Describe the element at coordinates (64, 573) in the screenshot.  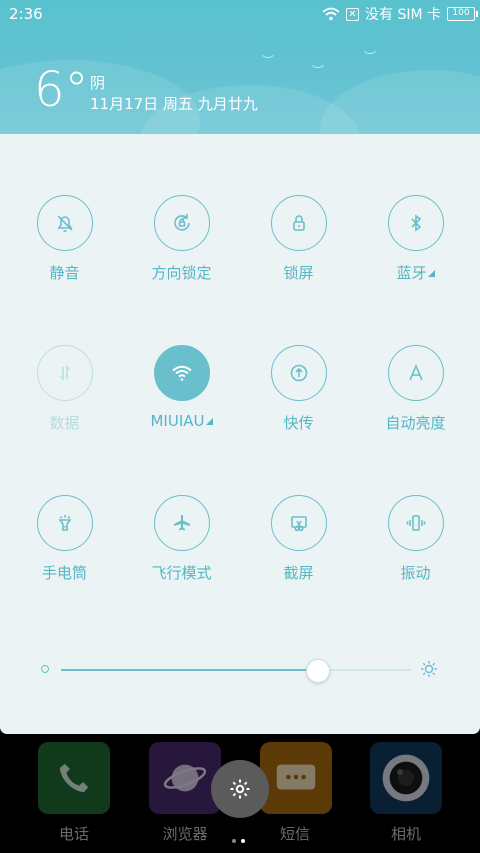
I see `toggle-label: 手电筒` at that location.